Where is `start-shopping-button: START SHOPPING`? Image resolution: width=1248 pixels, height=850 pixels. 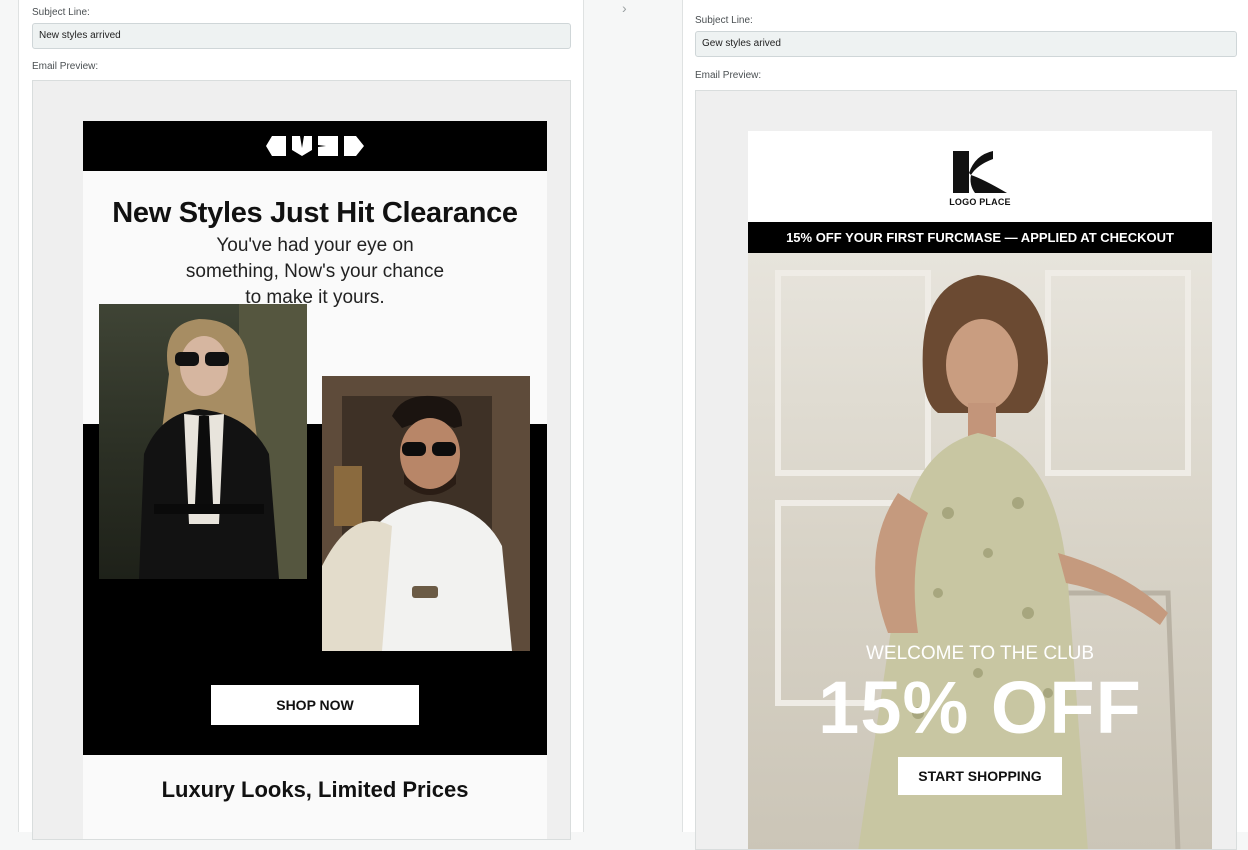
start-shopping-button: START SHOPPING is located at coordinates (980, 776).